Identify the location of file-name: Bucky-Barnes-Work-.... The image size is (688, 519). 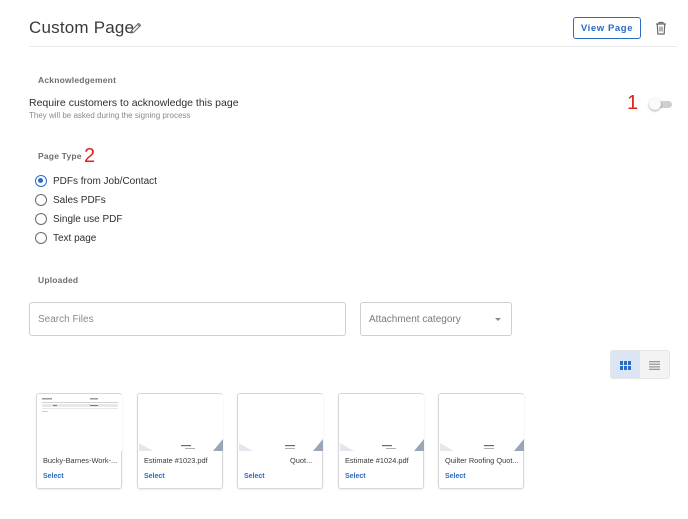
(80, 460).